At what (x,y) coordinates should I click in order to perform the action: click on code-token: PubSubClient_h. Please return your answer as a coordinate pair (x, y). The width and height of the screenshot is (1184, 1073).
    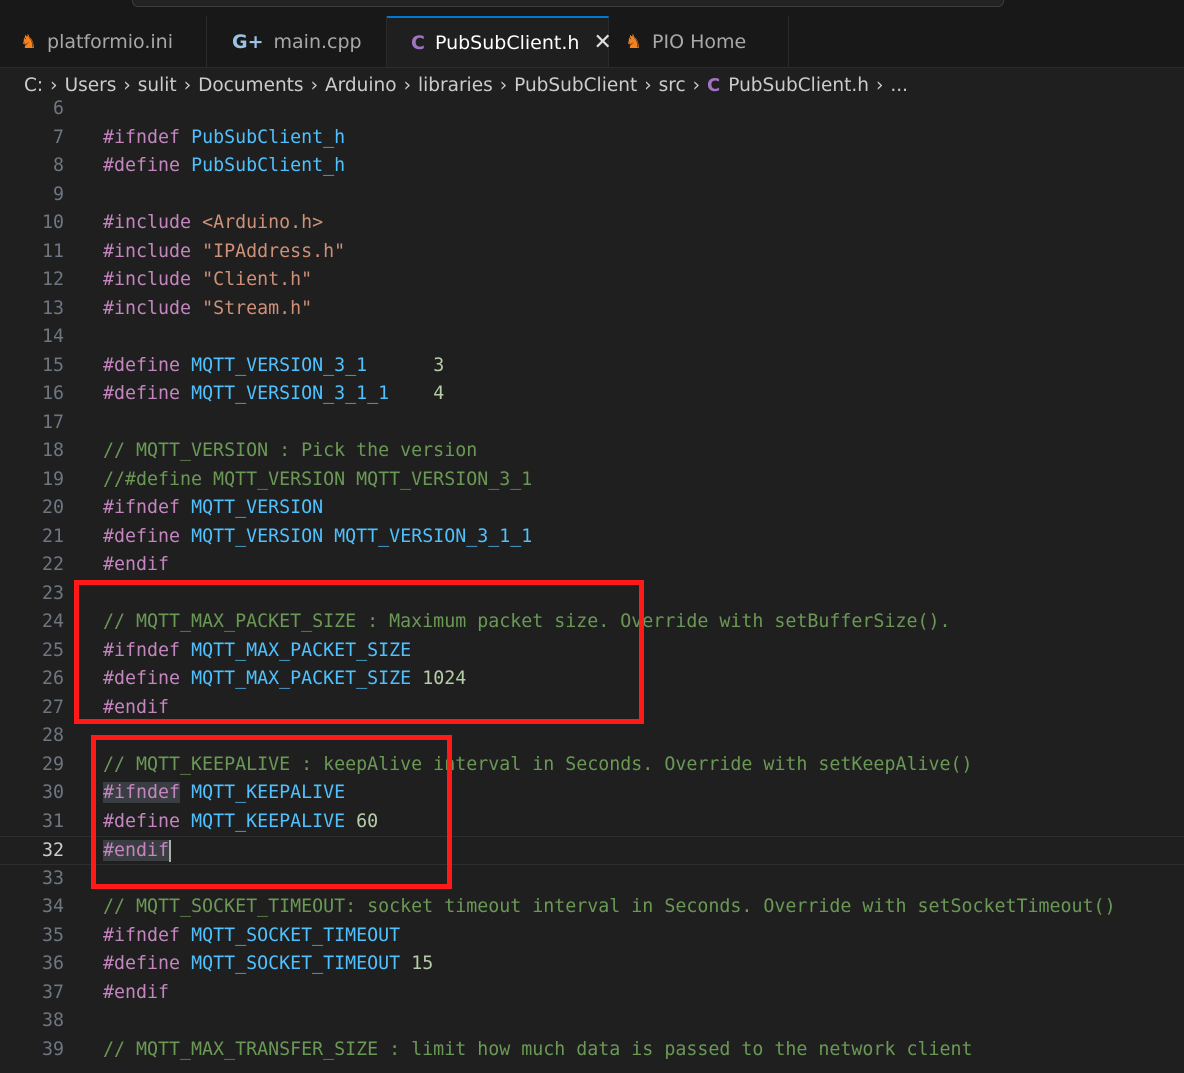
    Looking at the image, I should click on (268, 165).